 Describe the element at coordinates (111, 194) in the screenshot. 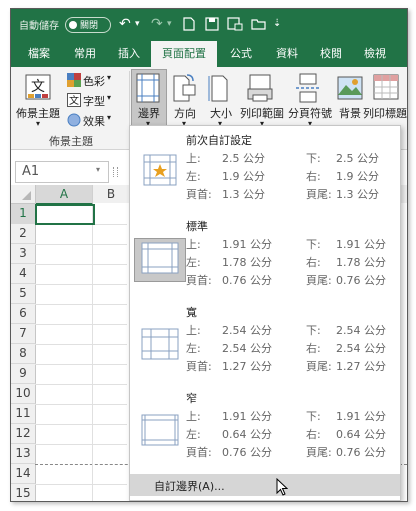

I see `column-header-b: B` at that location.